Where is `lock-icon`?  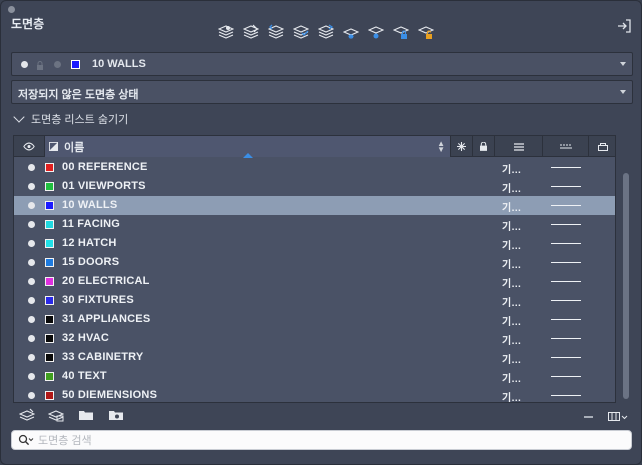 lock-icon is located at coordinates (483, 146).